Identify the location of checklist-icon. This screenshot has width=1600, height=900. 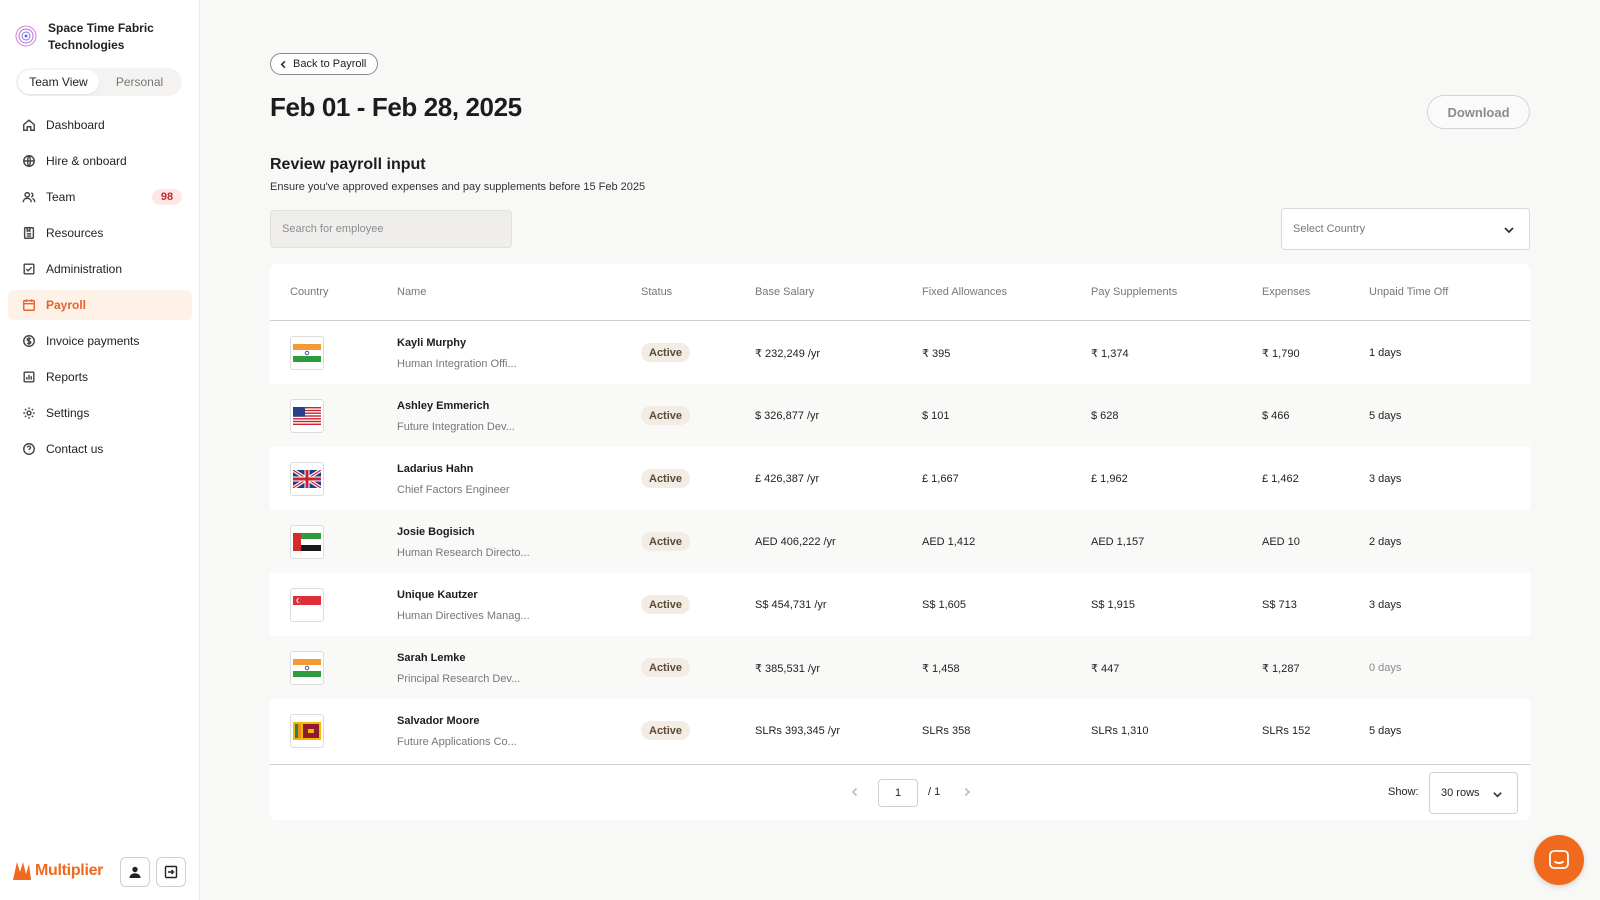
(29, 269).